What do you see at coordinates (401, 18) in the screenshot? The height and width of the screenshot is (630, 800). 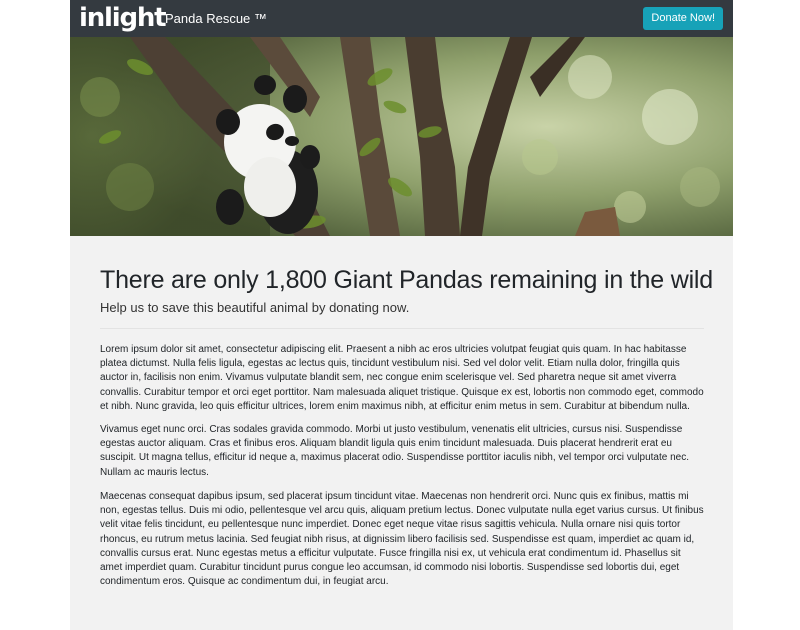 I see `navbar: inlight Panda Rescue ™ Donate Now!` at bounding box center [401, 18].